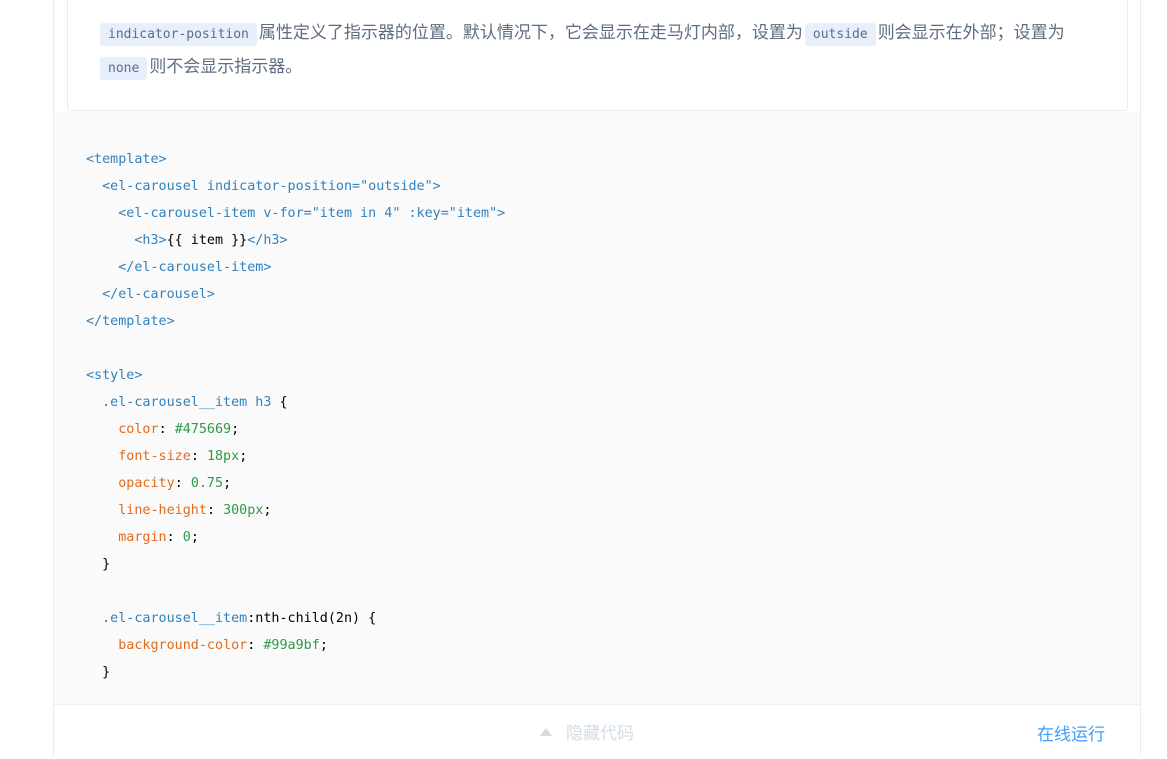 The image size is (1167, 759). Describe the element at coordinates (195, 402) in the screenshot. I see `code-line: .el-carousel__item h3 {` at that location.